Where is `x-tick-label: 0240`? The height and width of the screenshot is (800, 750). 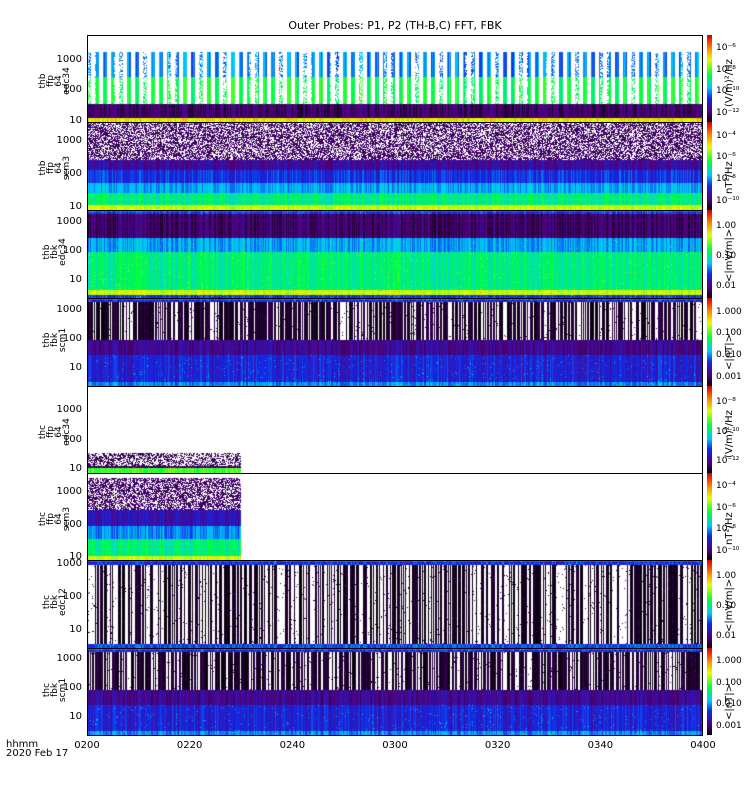
x-tick-label: 0240 is located at coordinates (292, 745).